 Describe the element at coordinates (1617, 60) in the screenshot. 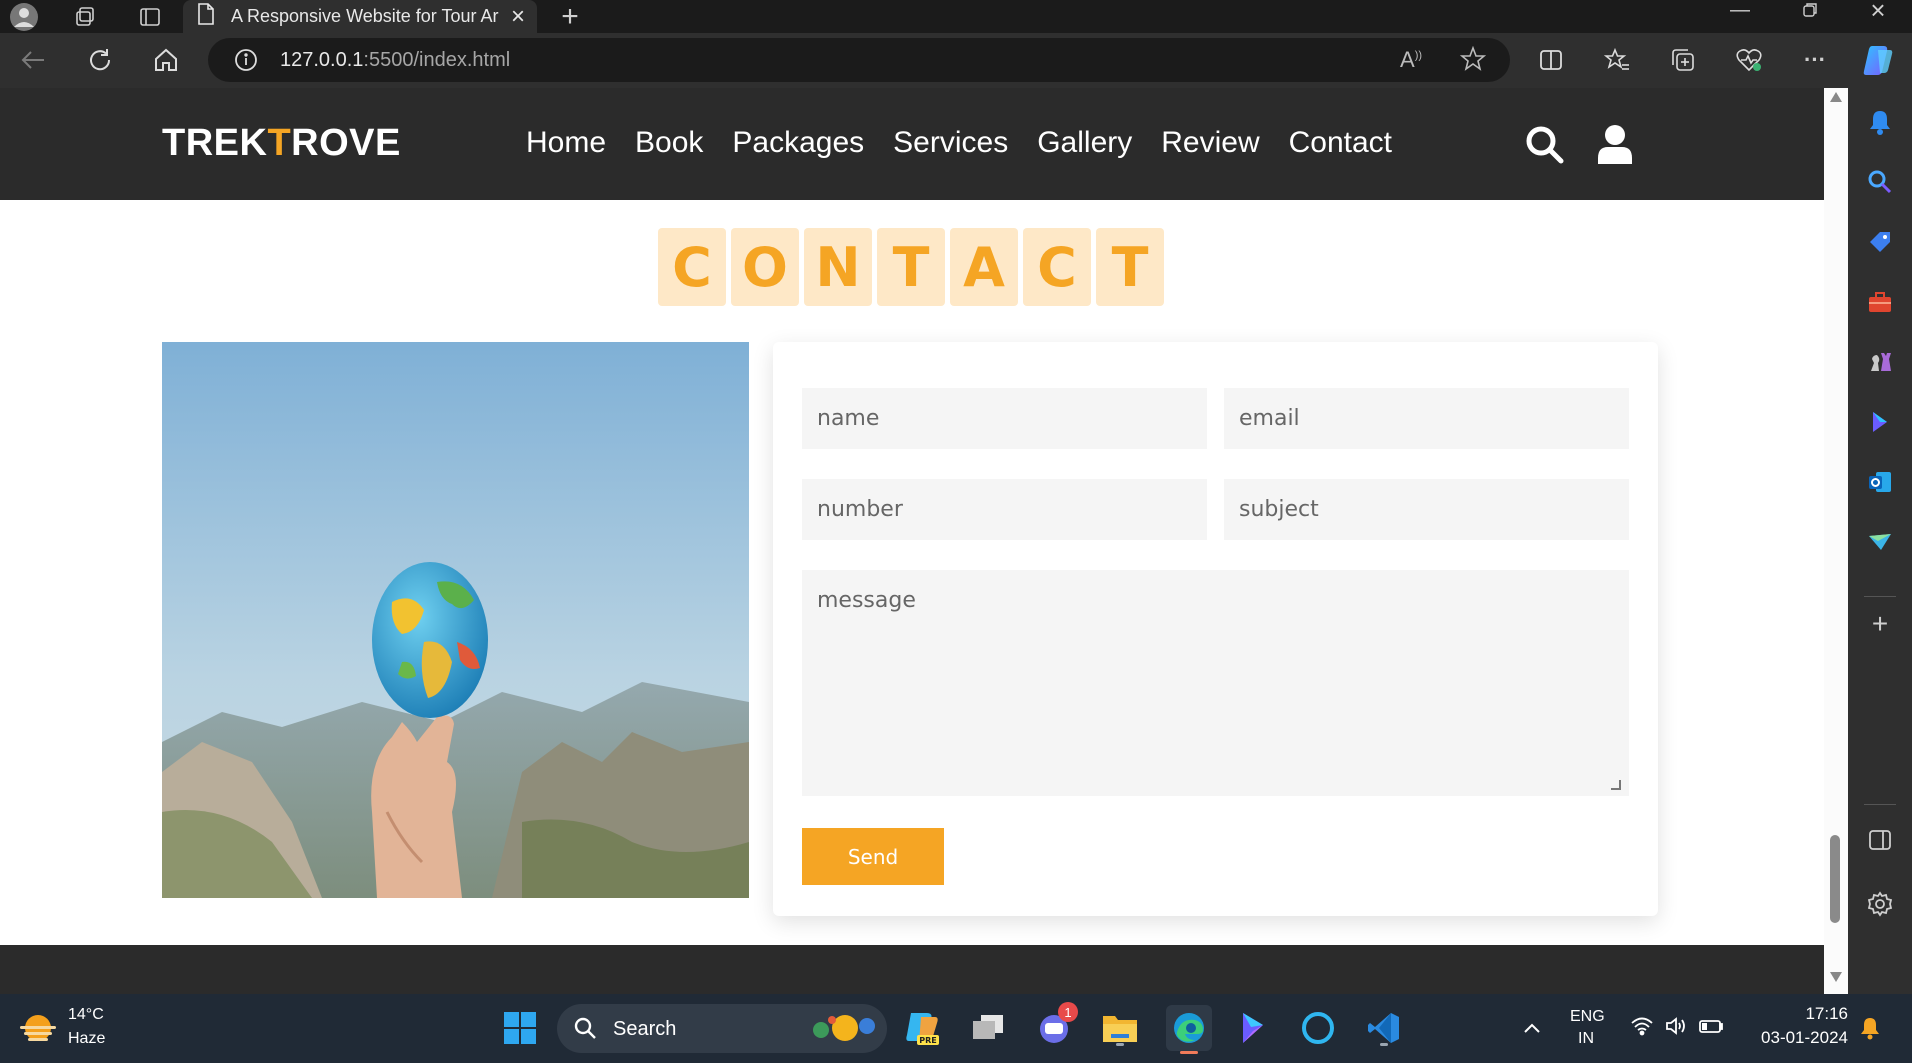

I see `favorites-icon` at that location.